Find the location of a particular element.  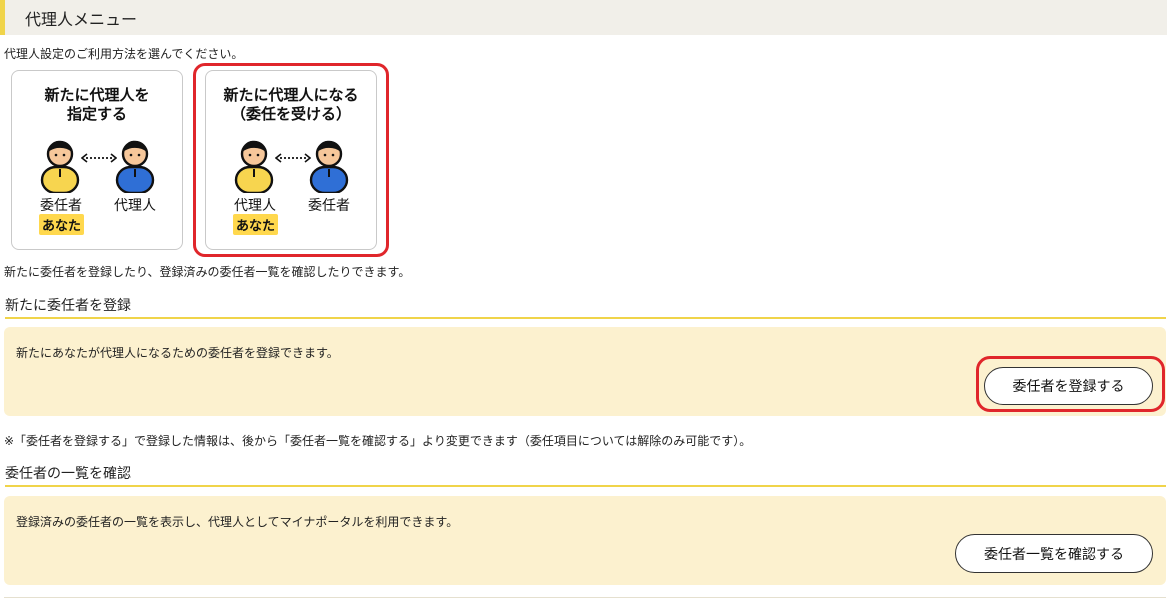

person-yellow-icon is located at coordinates (60, 166).